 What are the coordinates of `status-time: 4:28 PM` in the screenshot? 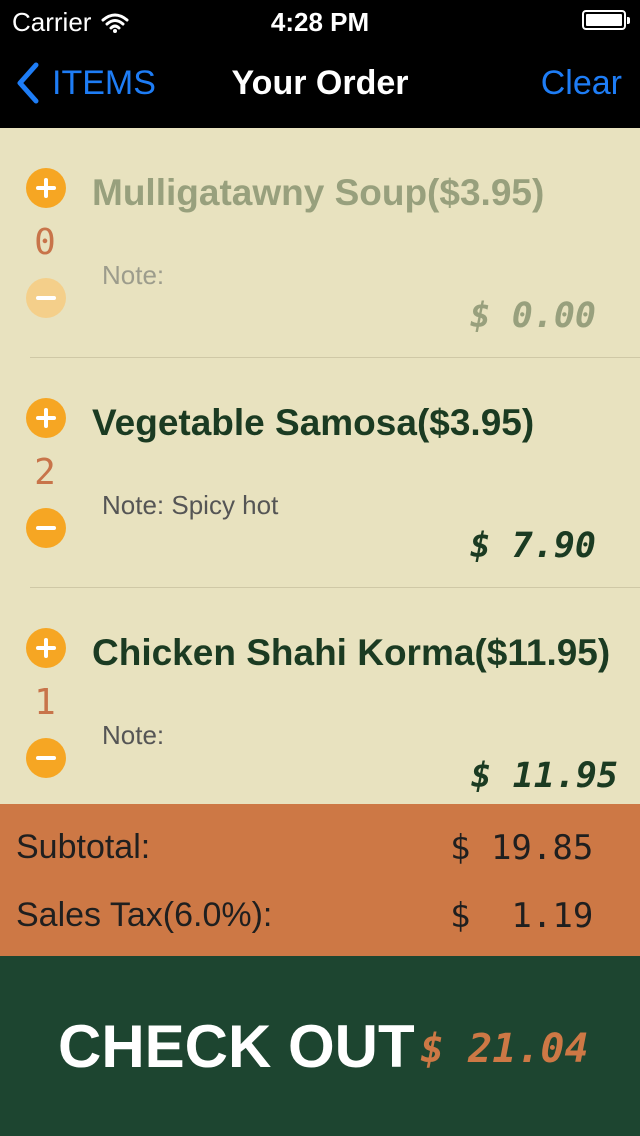 It's located at (320, 22).